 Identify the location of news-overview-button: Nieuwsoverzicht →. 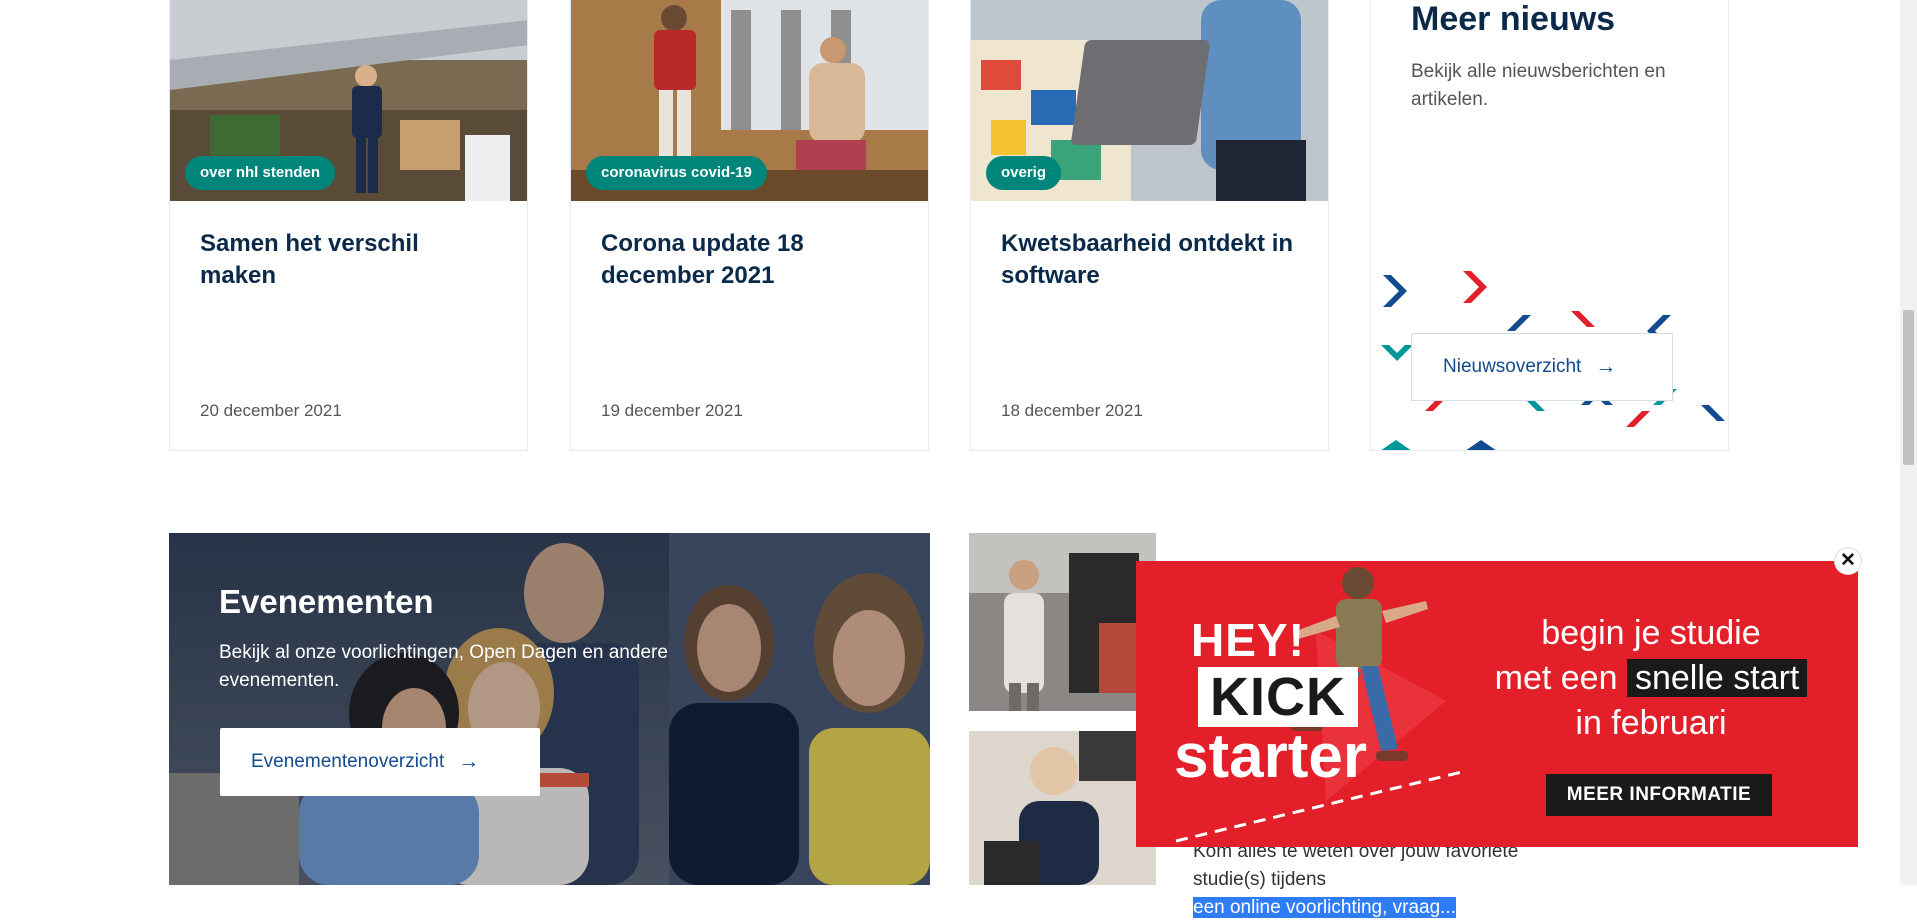
(1542, 367).